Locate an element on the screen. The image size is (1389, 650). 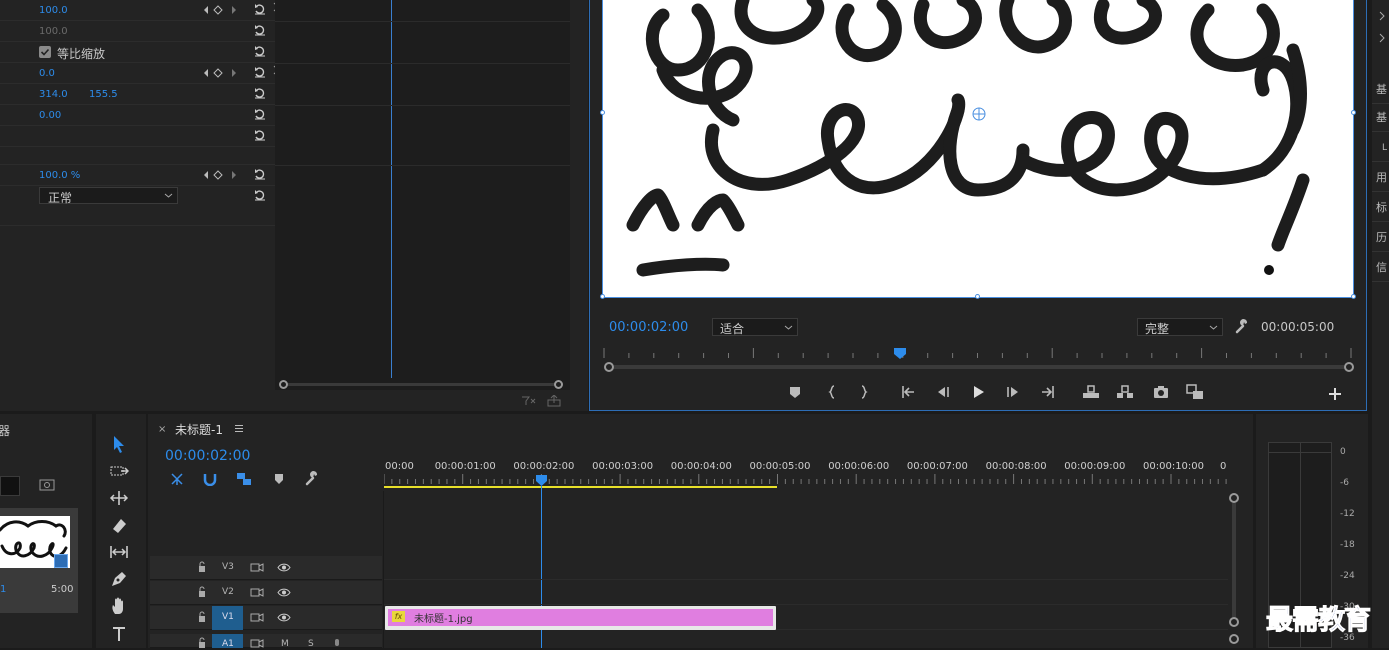
track-target-a1: A1 is located at coordinates (227, 641).